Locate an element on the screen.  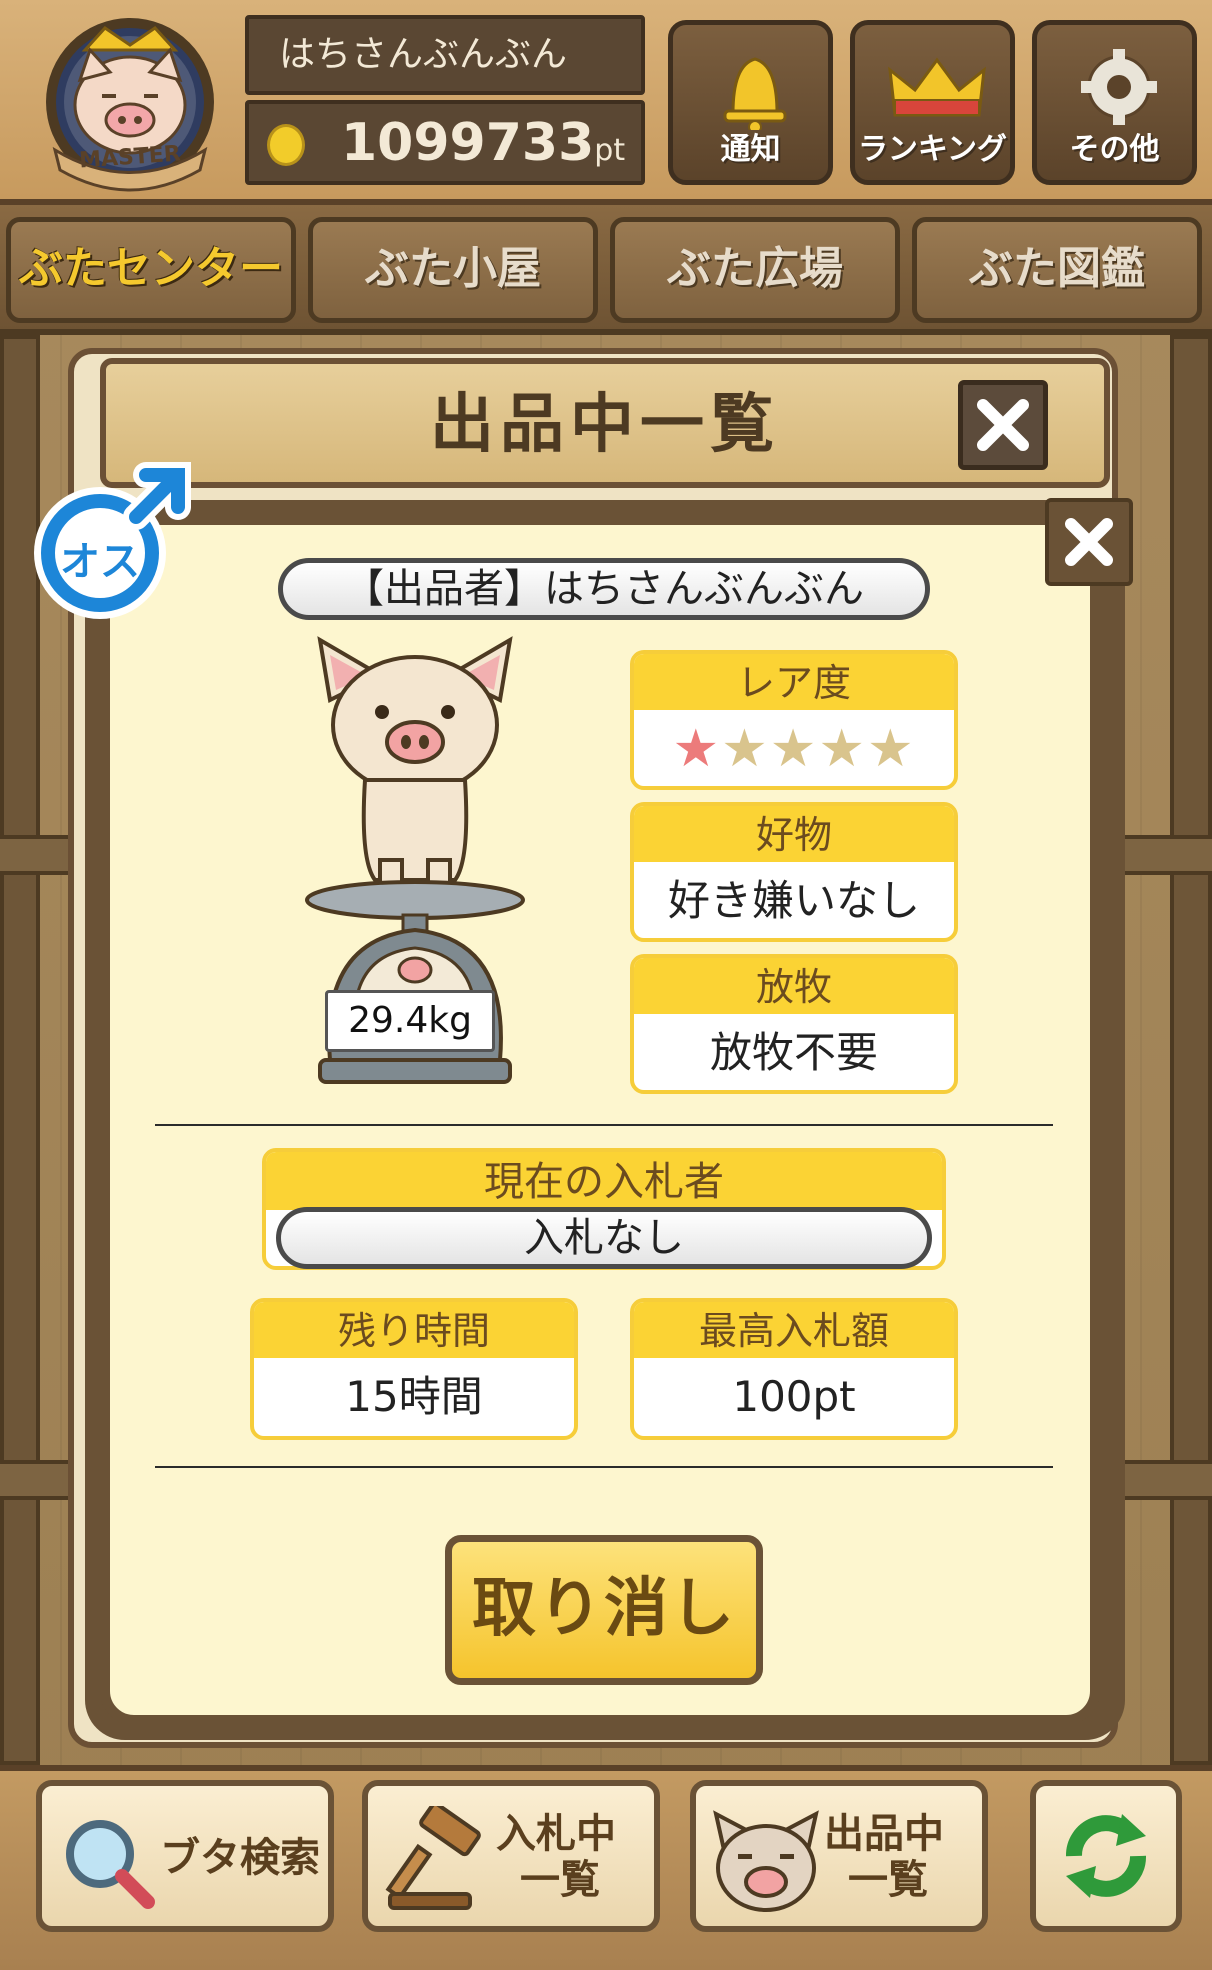
other-label: その他 is located at coordinates (1114, 149).